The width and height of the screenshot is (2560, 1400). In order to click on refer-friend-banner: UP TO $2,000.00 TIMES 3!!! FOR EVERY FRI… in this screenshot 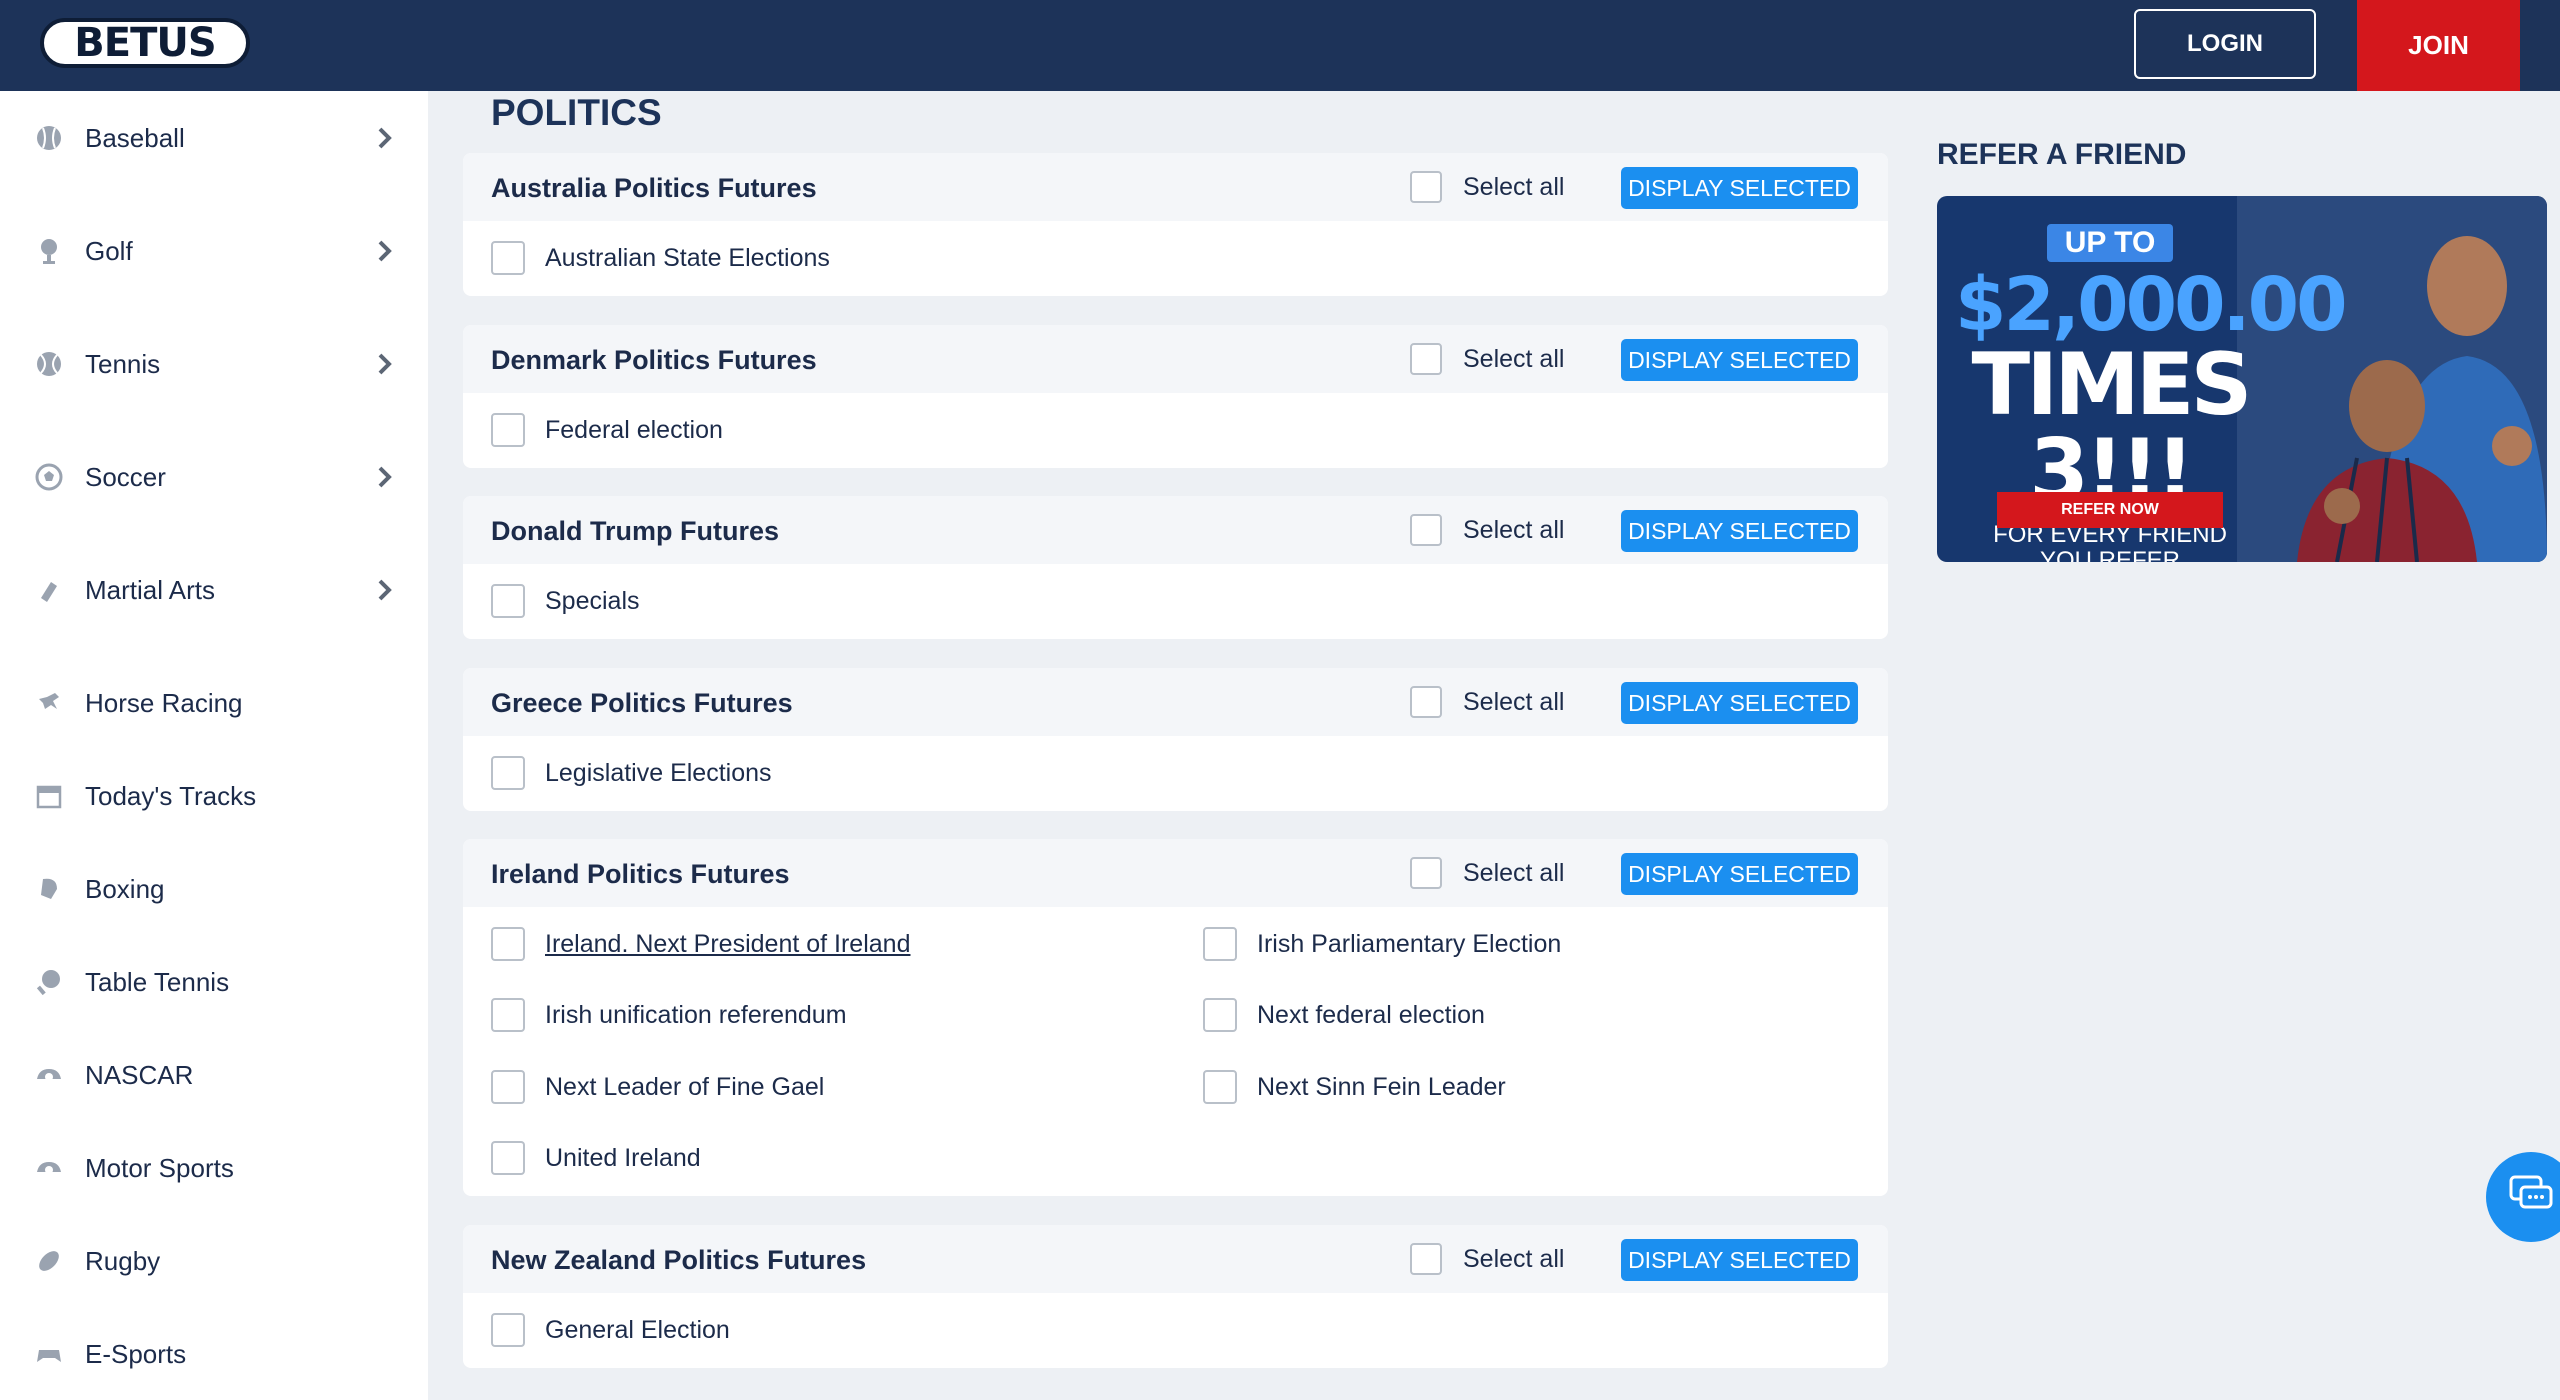, I will do `click(2242, 379)`.